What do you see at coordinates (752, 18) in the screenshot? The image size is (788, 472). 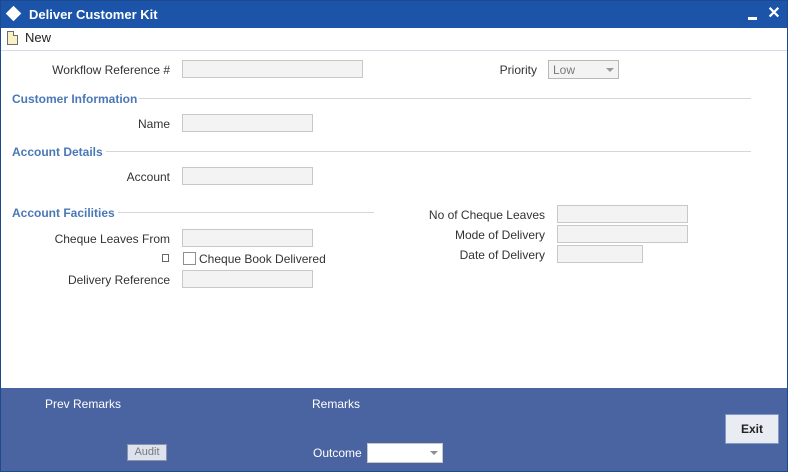 I see `minimize-icon` at bounding box center [752, 18].